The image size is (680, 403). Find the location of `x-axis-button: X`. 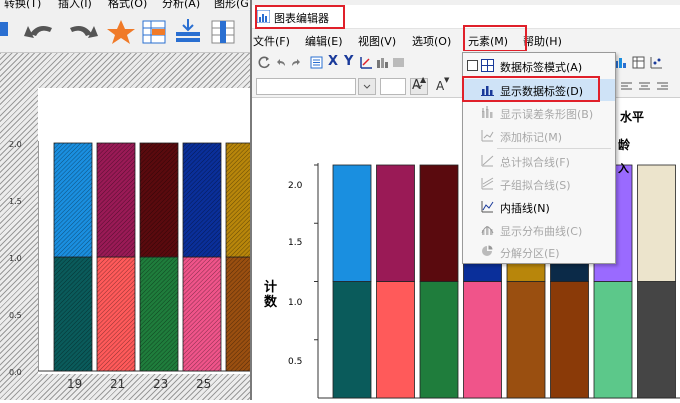

x-axis-button: X is located at coordinates (333, 61).